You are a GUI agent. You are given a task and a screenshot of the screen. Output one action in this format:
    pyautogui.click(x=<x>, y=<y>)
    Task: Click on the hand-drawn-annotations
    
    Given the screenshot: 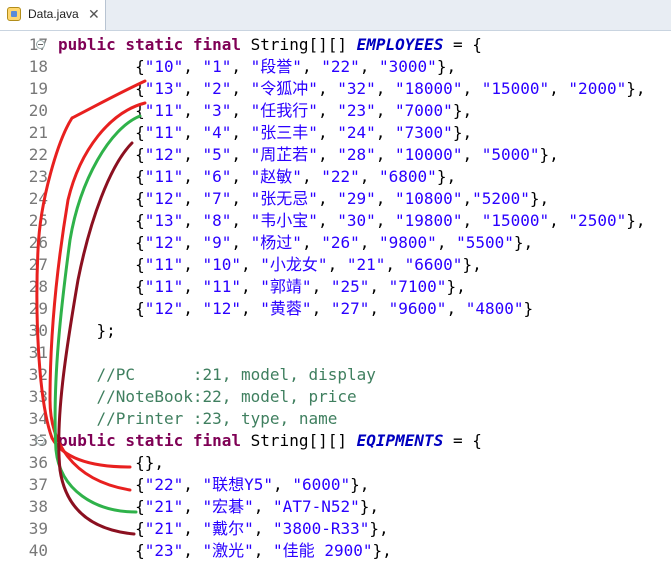 What is the action you would take?
    pyautogui.click(x=91, y=307)
    